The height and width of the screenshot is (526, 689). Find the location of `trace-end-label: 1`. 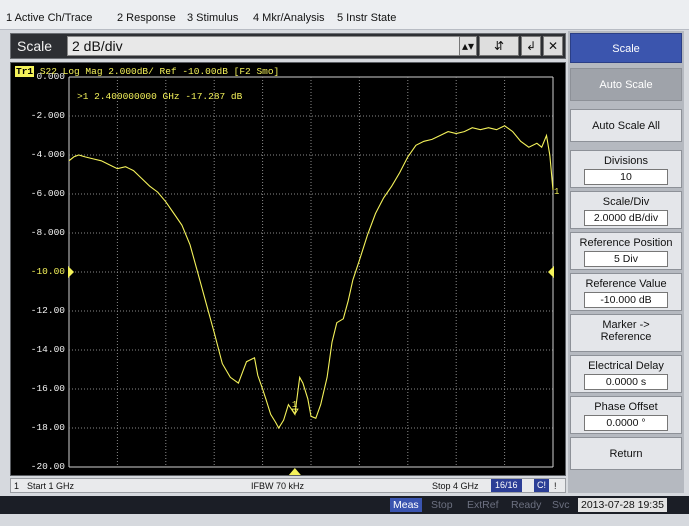

trace-end-label: 1 is located at coordinates (556, 192).